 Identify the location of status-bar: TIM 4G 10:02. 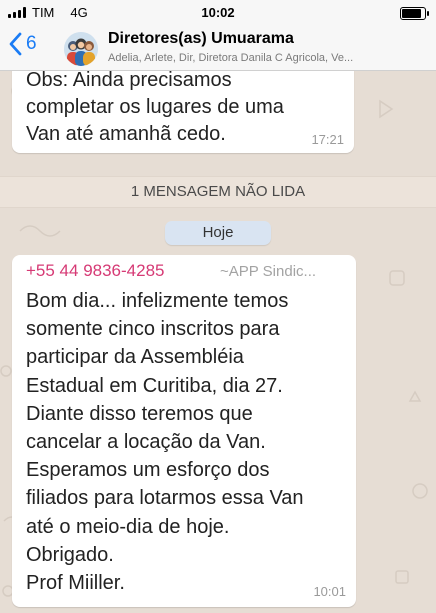
(218, 13).